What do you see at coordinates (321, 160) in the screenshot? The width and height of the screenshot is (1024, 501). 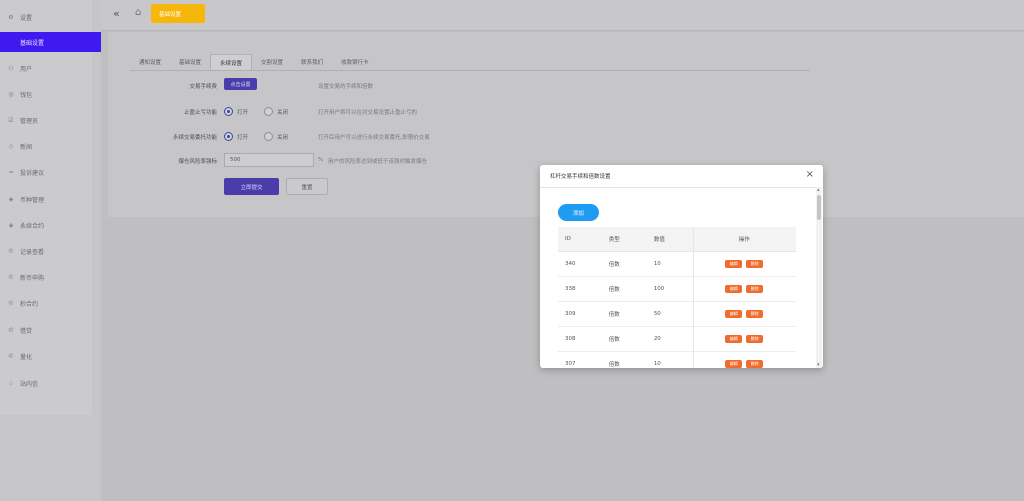 I see `risk-unit: %` at bounding box center [321, 160].